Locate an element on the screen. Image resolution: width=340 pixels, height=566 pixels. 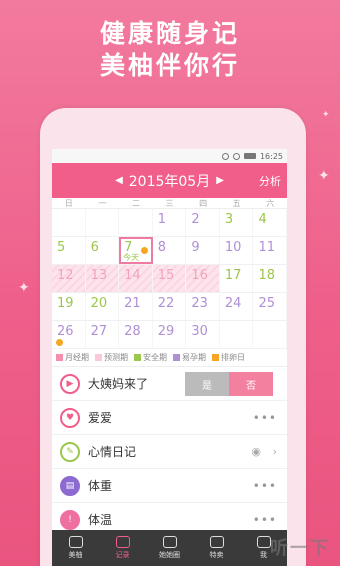
calendar-icon is located at coordinates (122, 542).